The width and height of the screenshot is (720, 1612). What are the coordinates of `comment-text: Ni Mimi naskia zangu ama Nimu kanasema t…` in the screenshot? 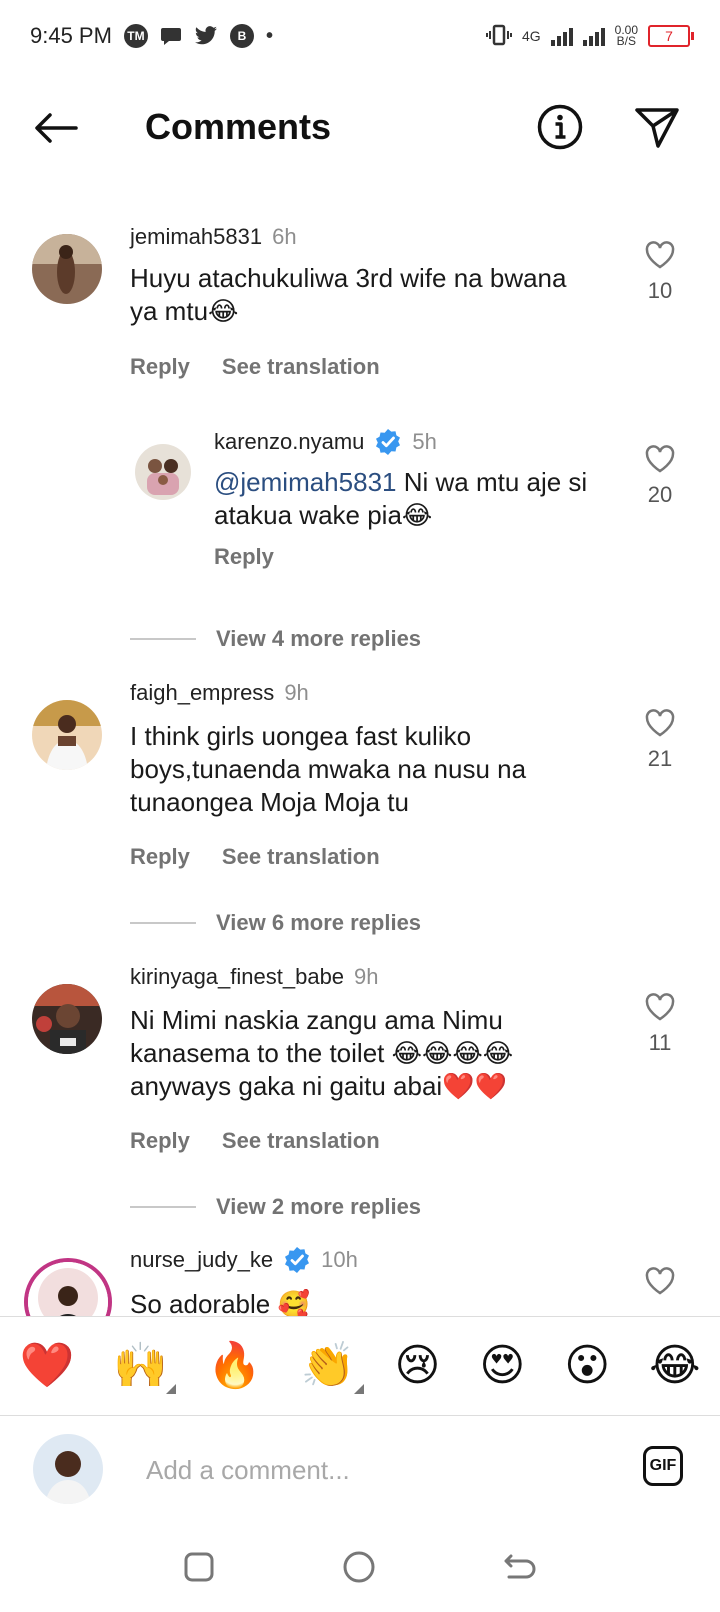 It's located at (322, 1053).